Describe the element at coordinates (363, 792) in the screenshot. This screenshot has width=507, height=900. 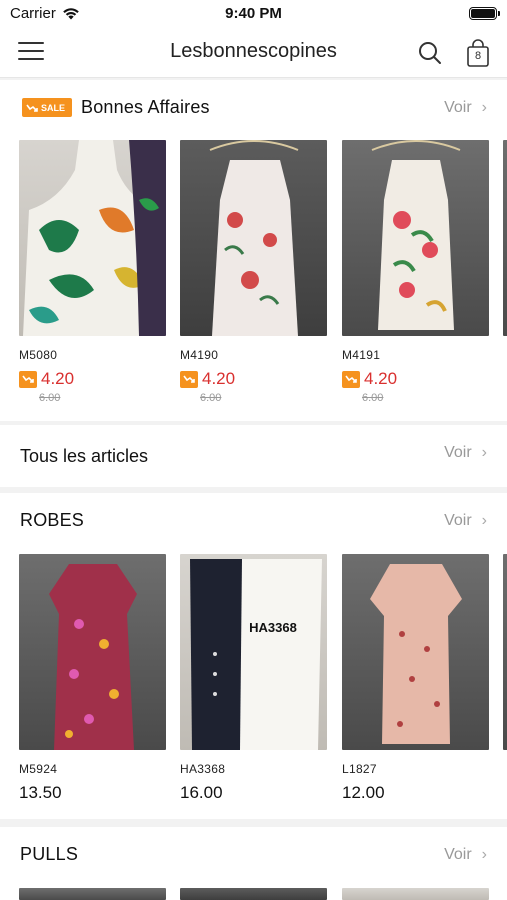
I see `product-price: 12.00` at that location.